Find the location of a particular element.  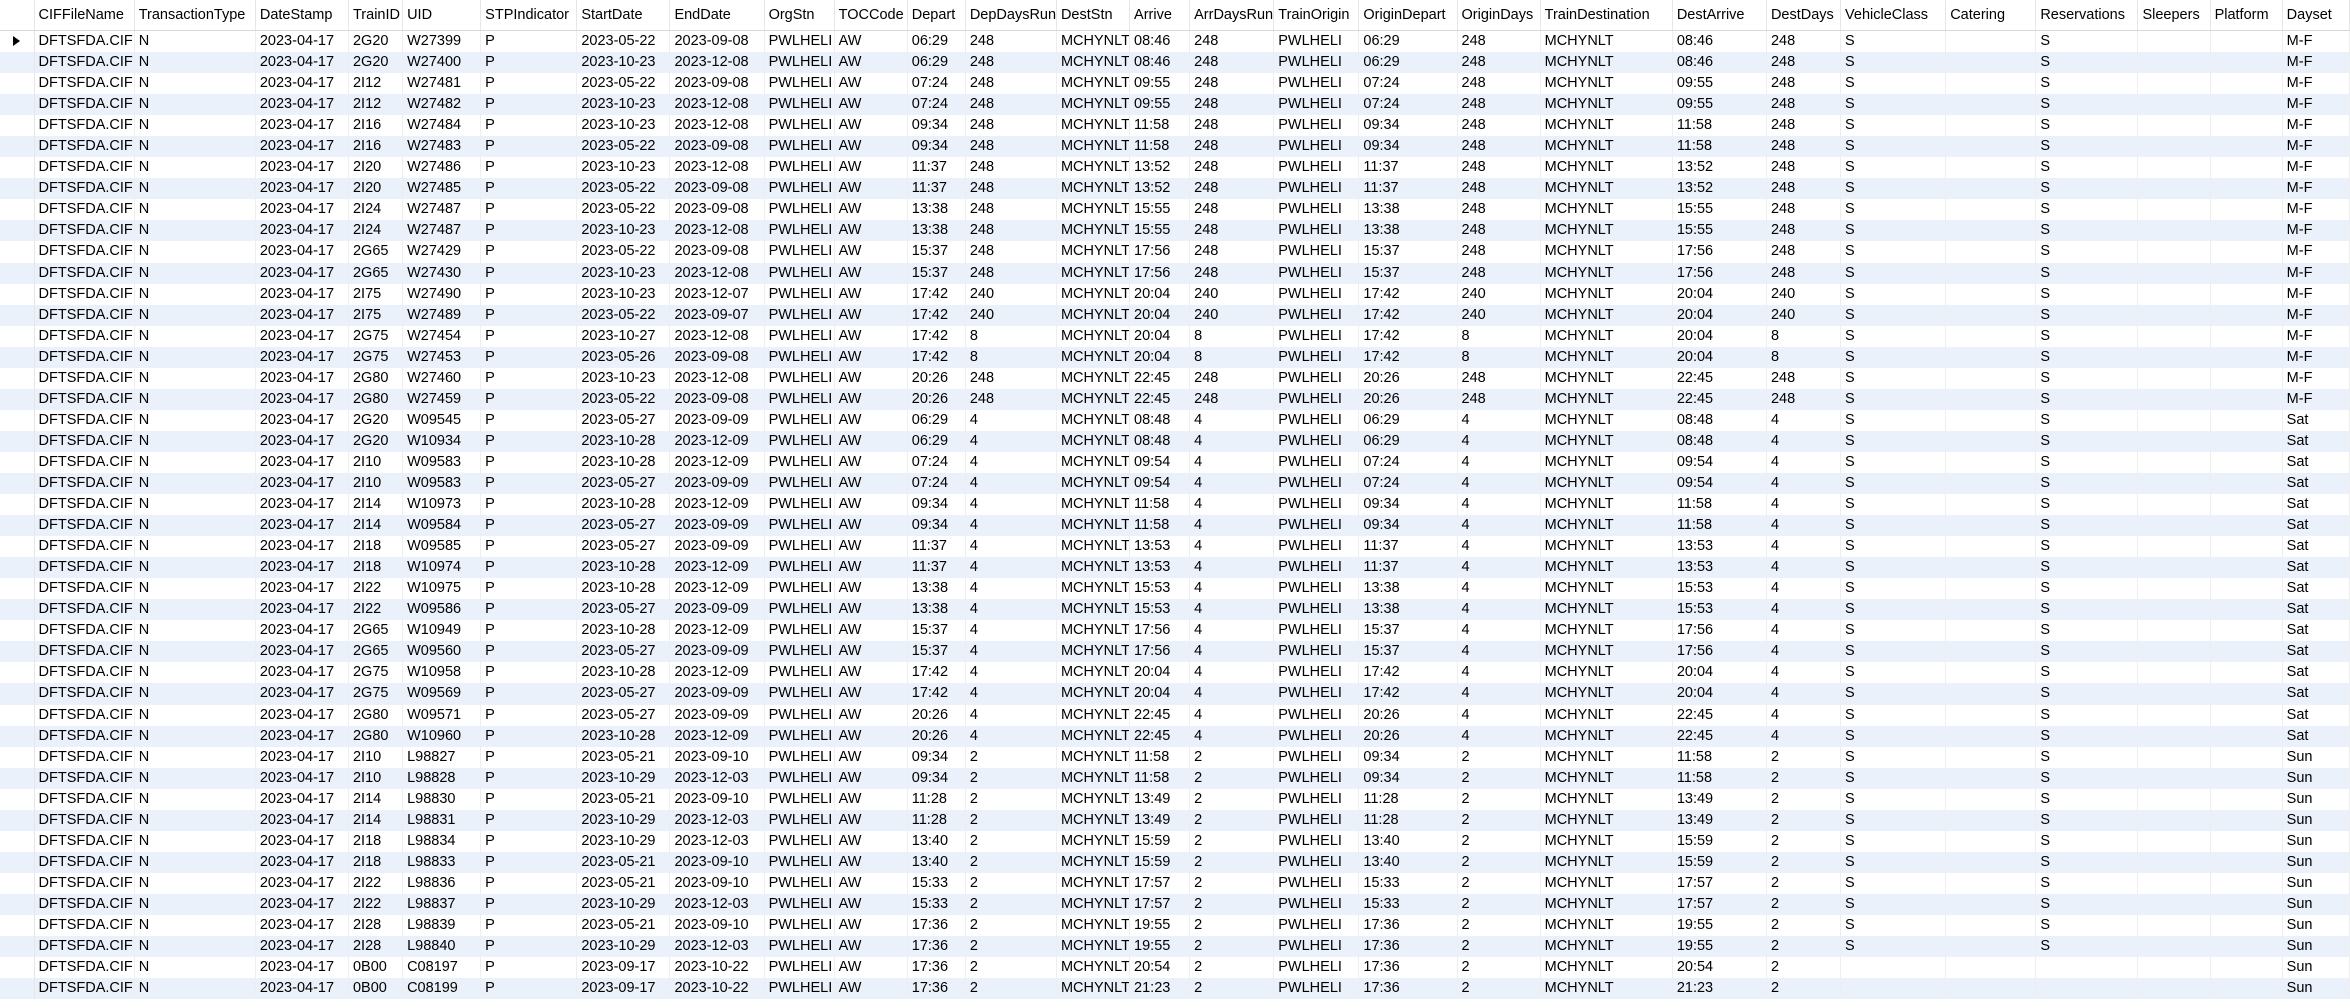

cell-destdays: 248 is located at coordinates (1804, 168).